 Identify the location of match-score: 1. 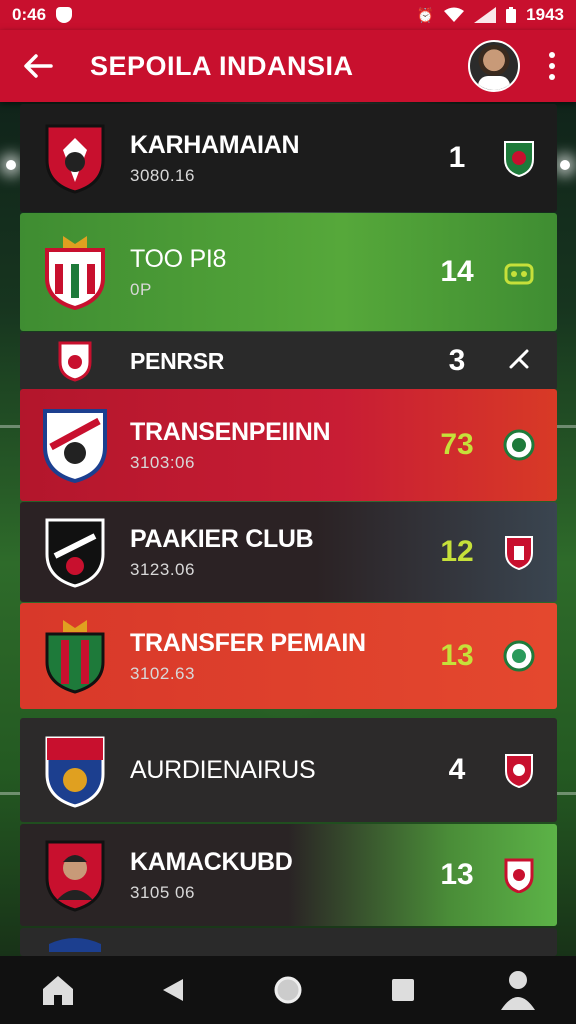
(457, 157).